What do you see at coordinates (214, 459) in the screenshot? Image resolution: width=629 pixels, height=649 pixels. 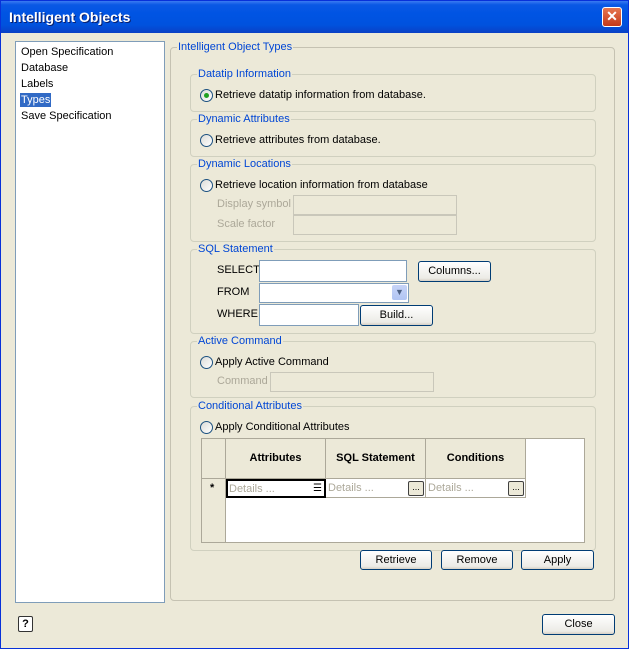 I see `grid-corner` at bounding box center [214, 459].